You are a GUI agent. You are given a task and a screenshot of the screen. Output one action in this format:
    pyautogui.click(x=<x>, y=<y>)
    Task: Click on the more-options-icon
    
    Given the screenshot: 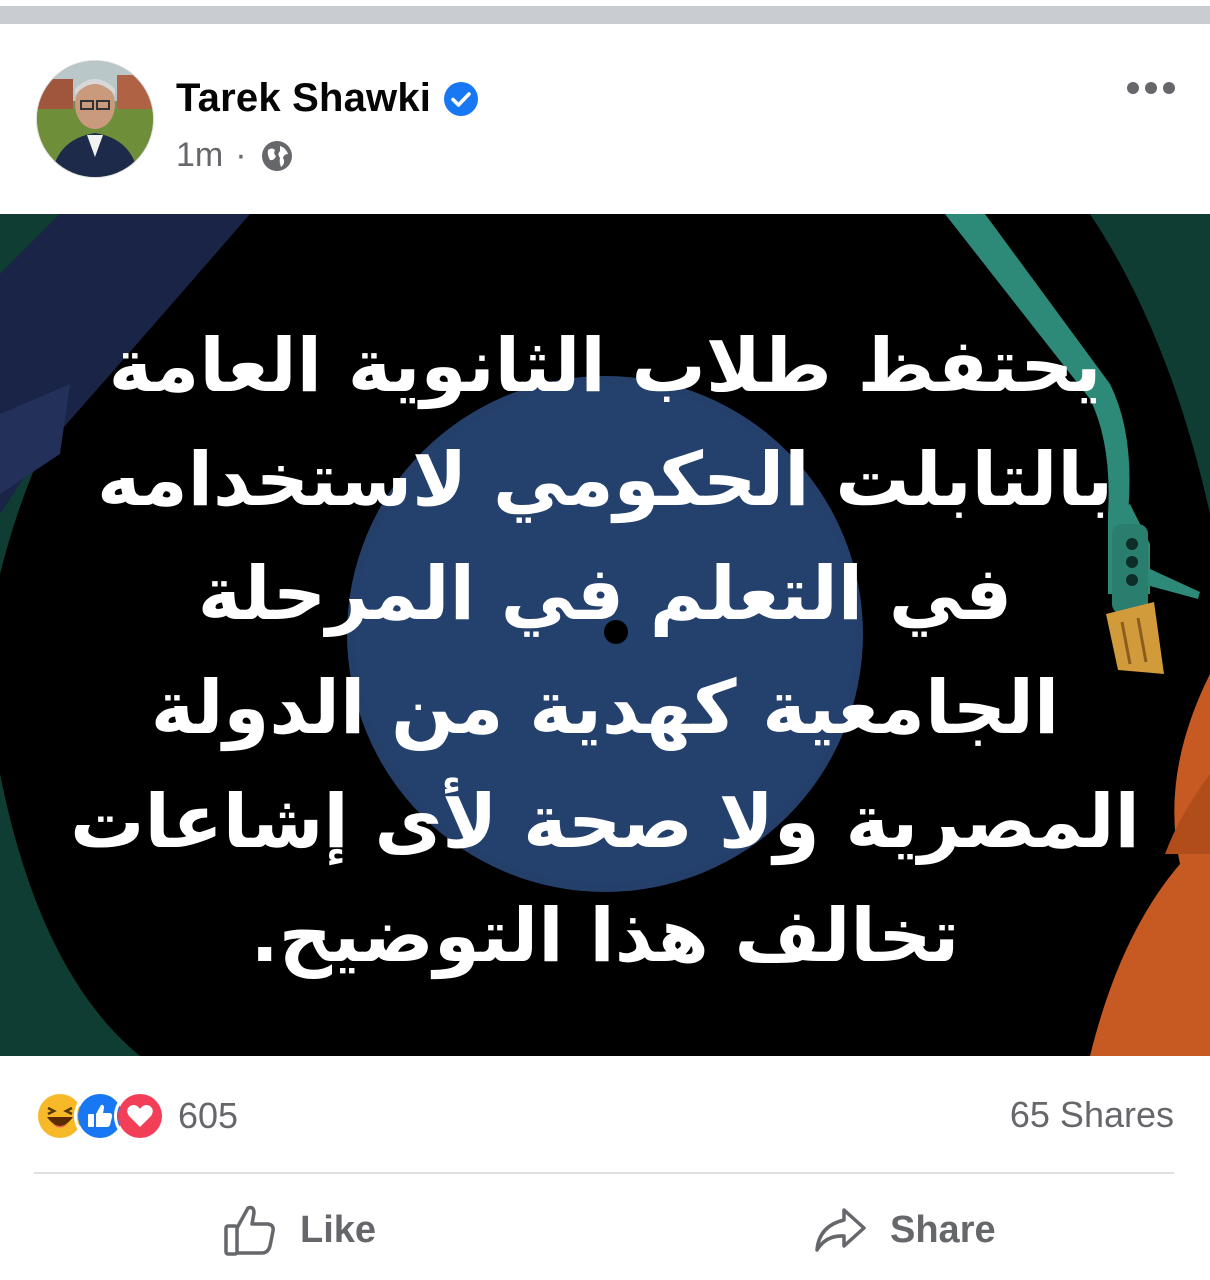 What is the action you would take?
    pyautogui.click(x=1151, y=88)
    